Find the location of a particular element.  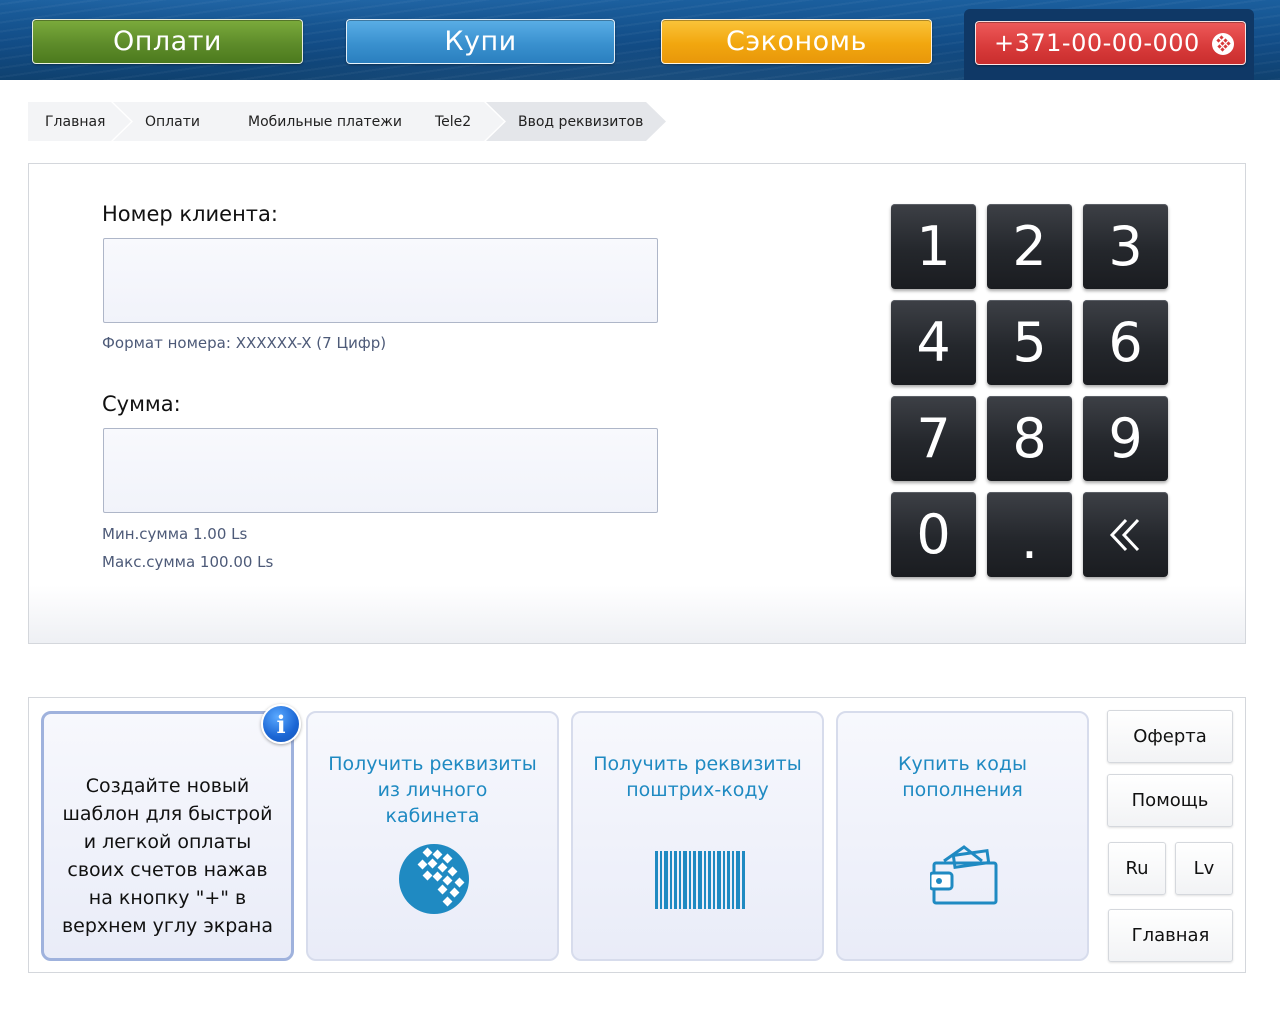

help-button: Помощь is located at coordinates (1170, 800).